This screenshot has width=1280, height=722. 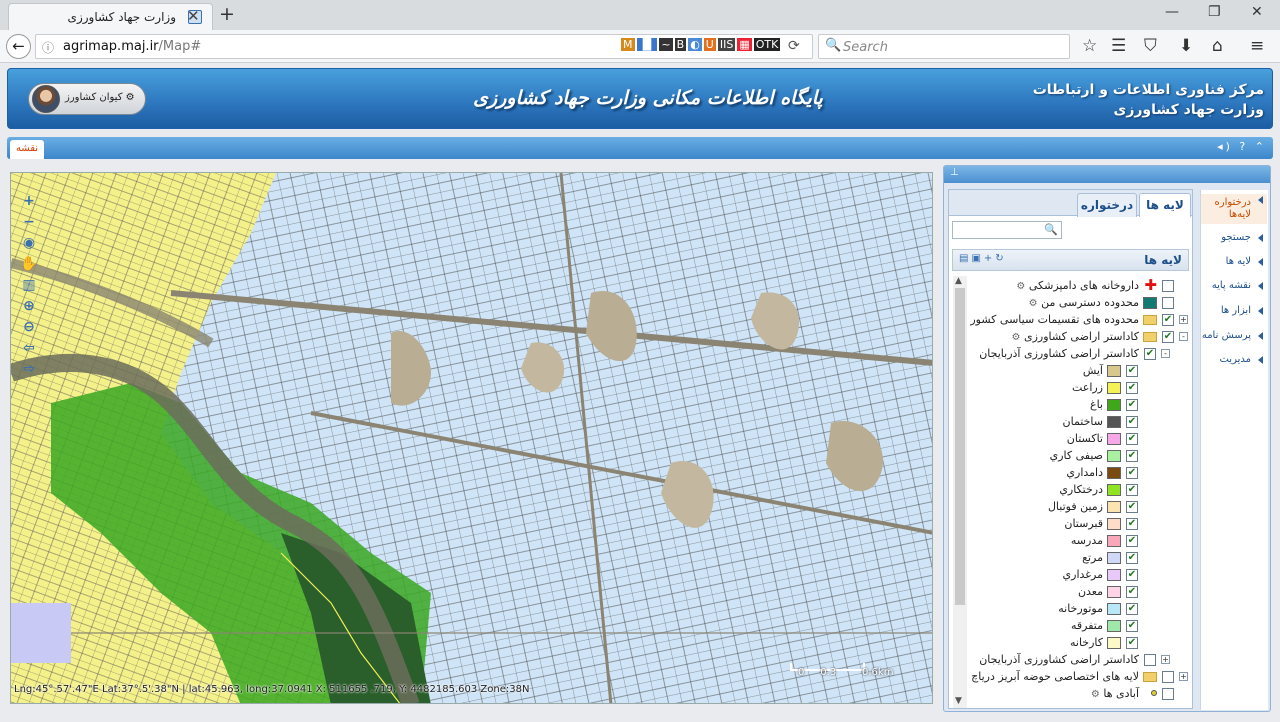 I want to click on zoom-in-icon: +, so click(x=29, y=203).